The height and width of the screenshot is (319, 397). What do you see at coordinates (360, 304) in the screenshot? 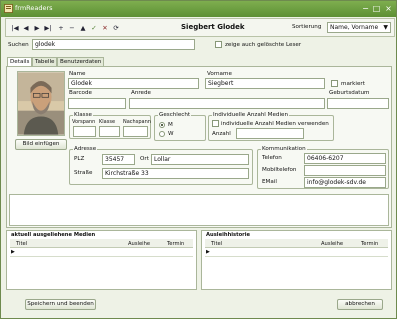
I see `cancel-button: abbrechen` at bounding box center [360, 304].